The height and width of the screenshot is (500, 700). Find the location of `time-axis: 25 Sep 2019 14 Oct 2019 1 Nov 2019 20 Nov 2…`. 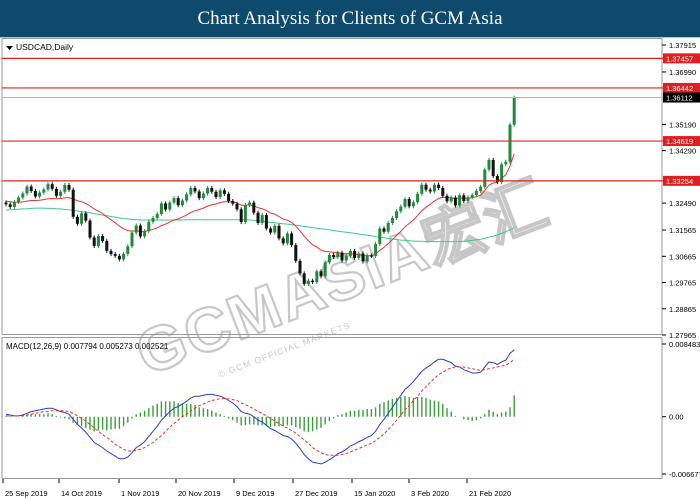

time-axis: 25 Sep 2019 14 Oct 2019 1 Nov 2019 20 Nov 2… is located at coordinates (256, 488).